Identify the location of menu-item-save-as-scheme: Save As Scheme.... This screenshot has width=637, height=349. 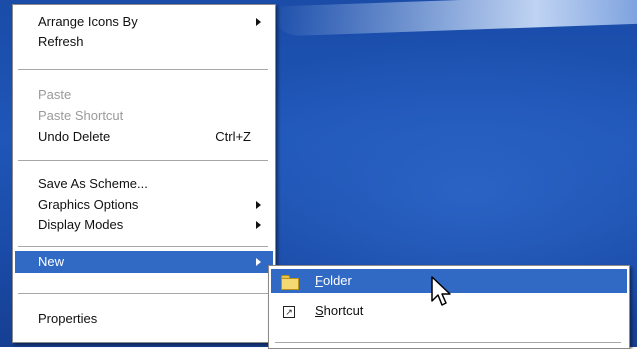
(144, 184).